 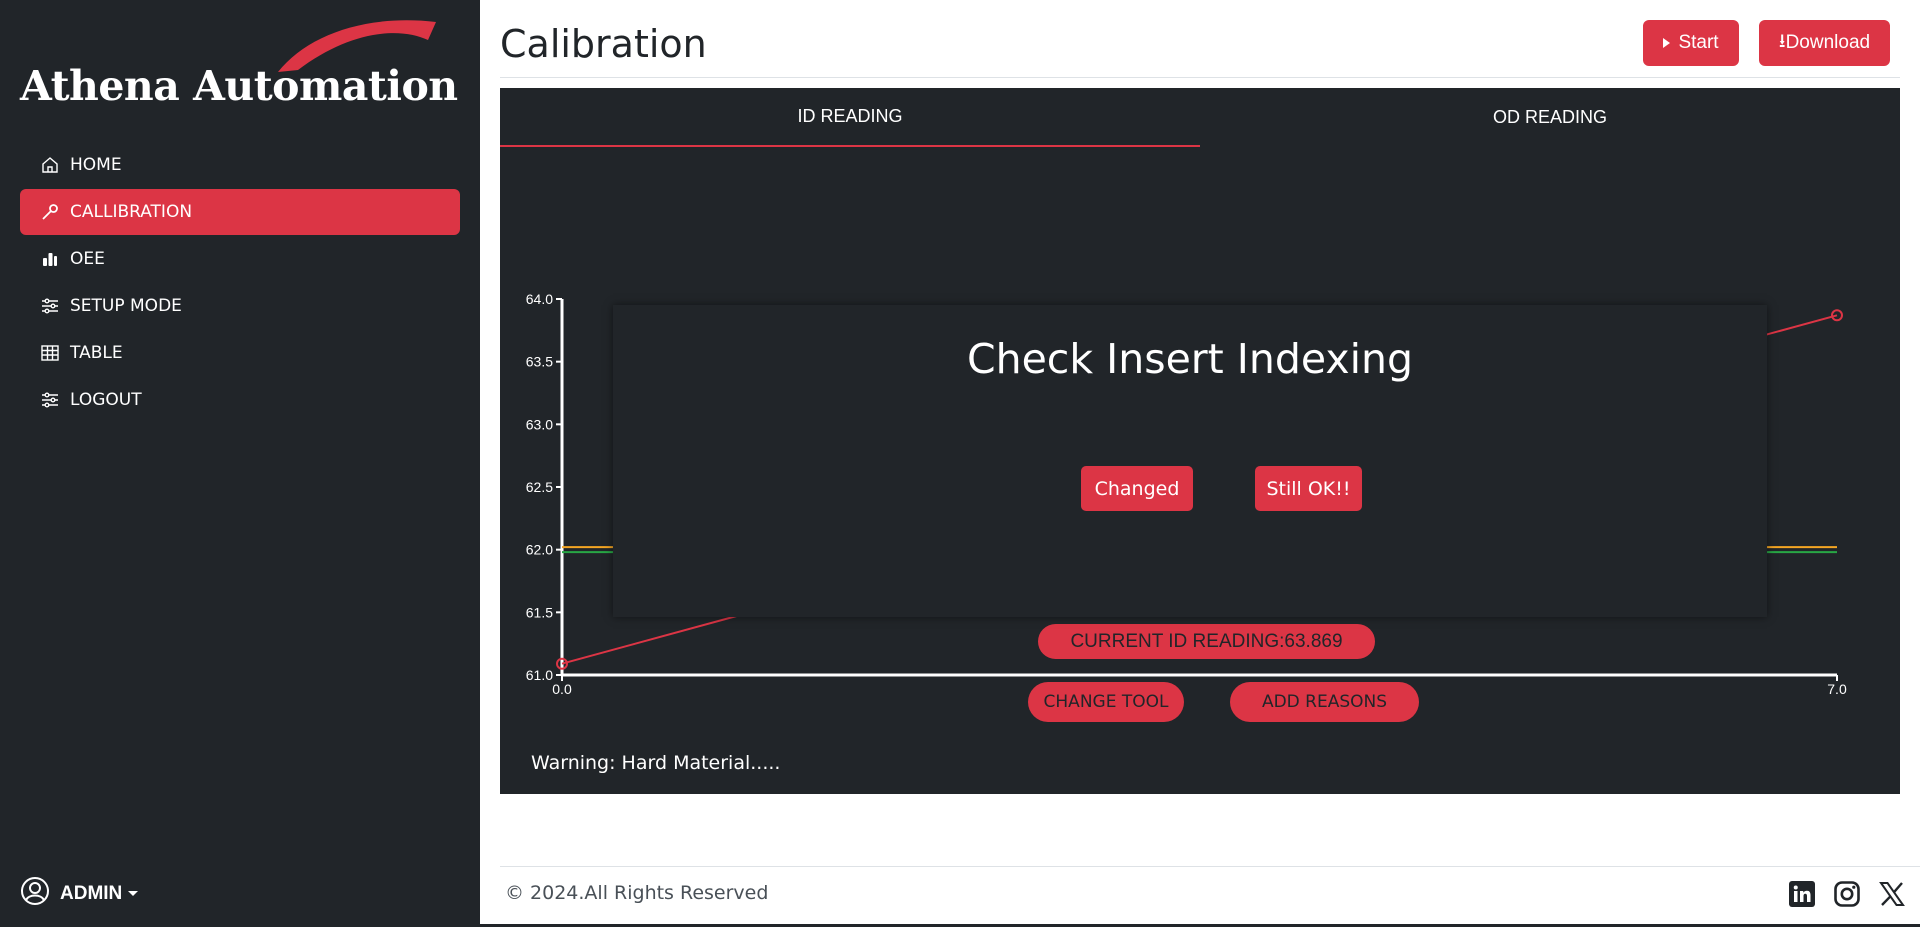 What do you see at coordinates (1667, 43) in the screenshot?
I see `play-icon` at bounding box center [1667, 43].